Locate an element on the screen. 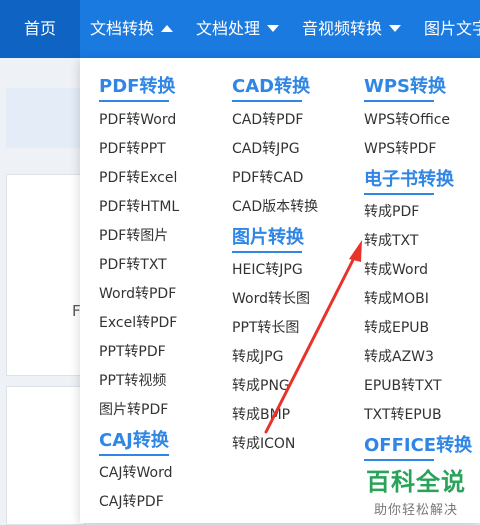 This screenshot has width=480, height=525. nav-doc-convert: 文档转换 is located at coordinates (132, 29).